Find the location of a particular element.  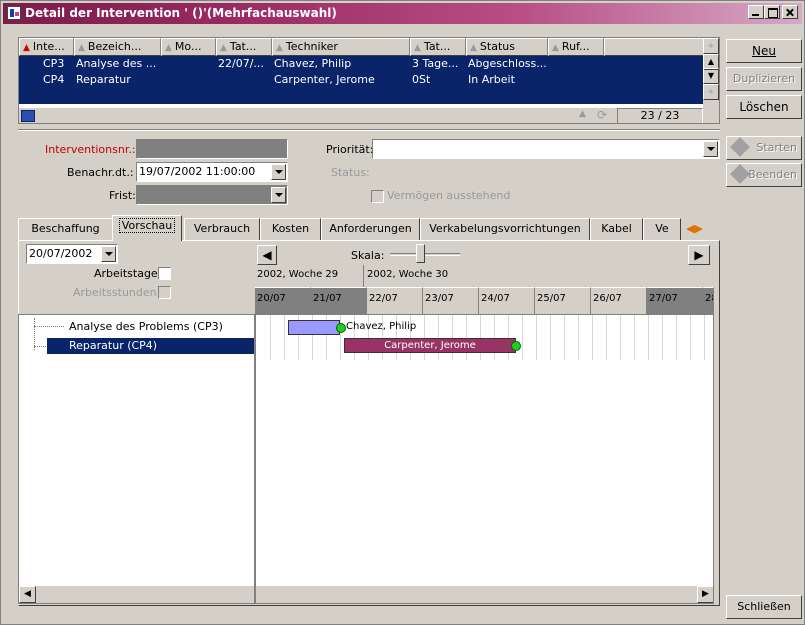

day-cell: 24/07 is located at coordinates (507, 300).